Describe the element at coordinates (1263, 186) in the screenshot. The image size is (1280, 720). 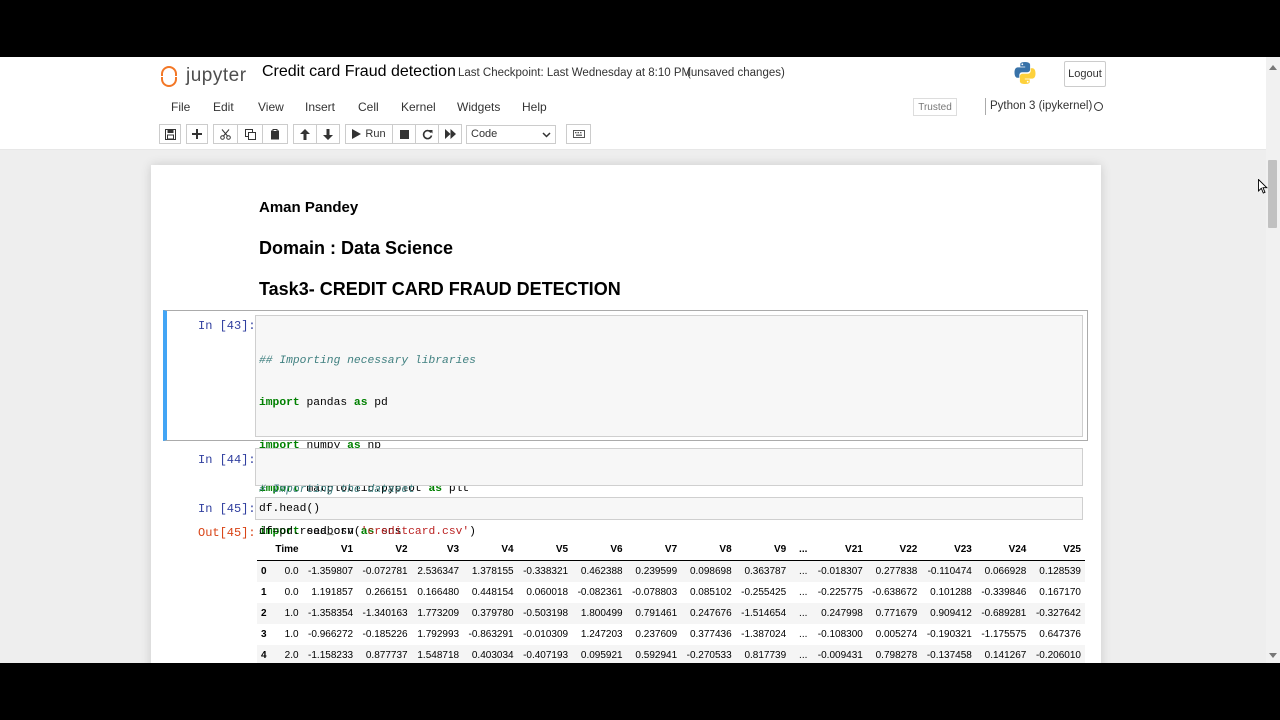
I see `mouse-cursor-icon` at that location.